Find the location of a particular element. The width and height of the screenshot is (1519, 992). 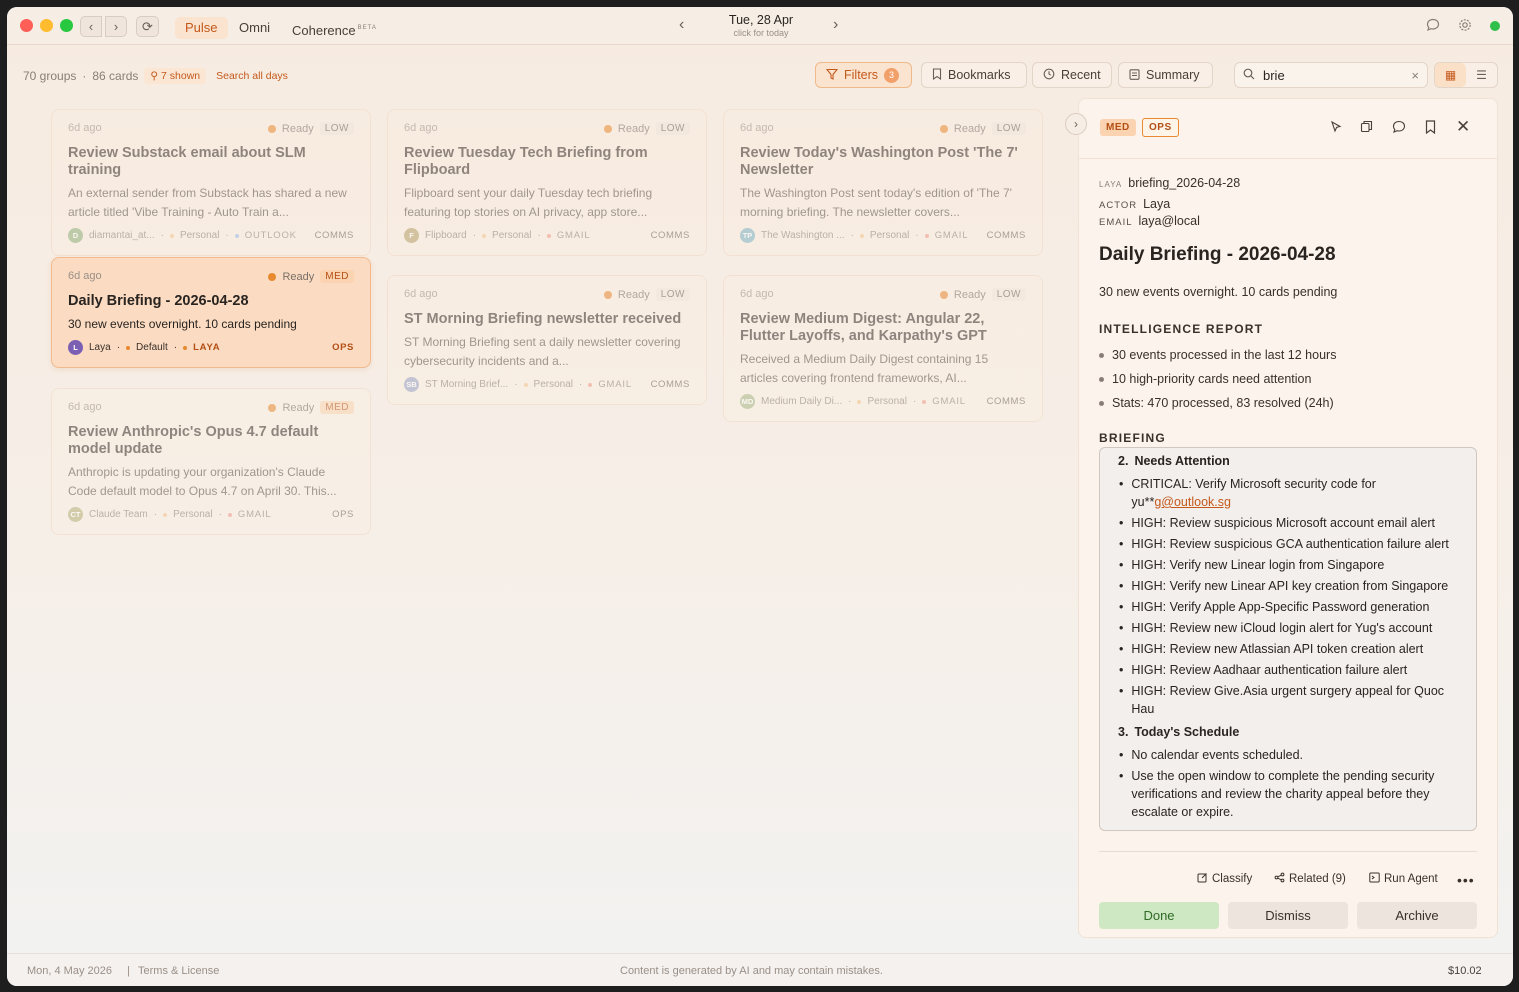

beta-badge: BETA is located at coordinates (367, 28).